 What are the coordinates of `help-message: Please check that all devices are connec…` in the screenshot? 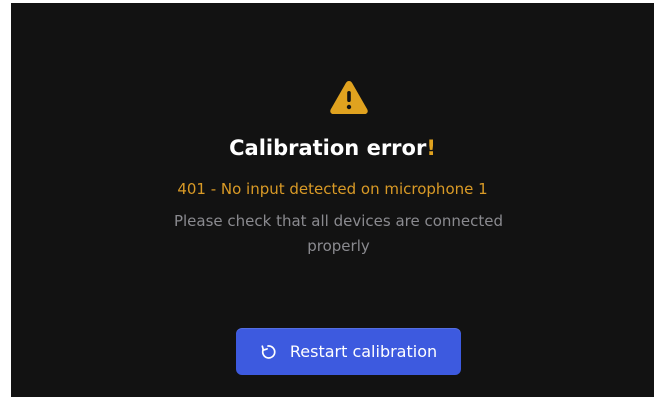 It's located at (338, 233).